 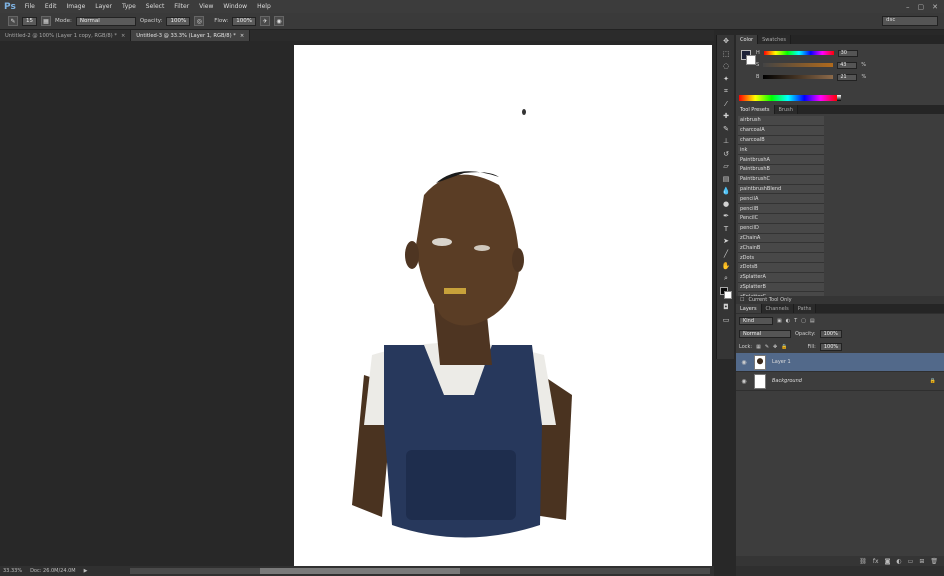 What do you see at coordinates (781, 209) in the screenshot?
I see `list-item: pencilB` at bounding box center [781, 209].